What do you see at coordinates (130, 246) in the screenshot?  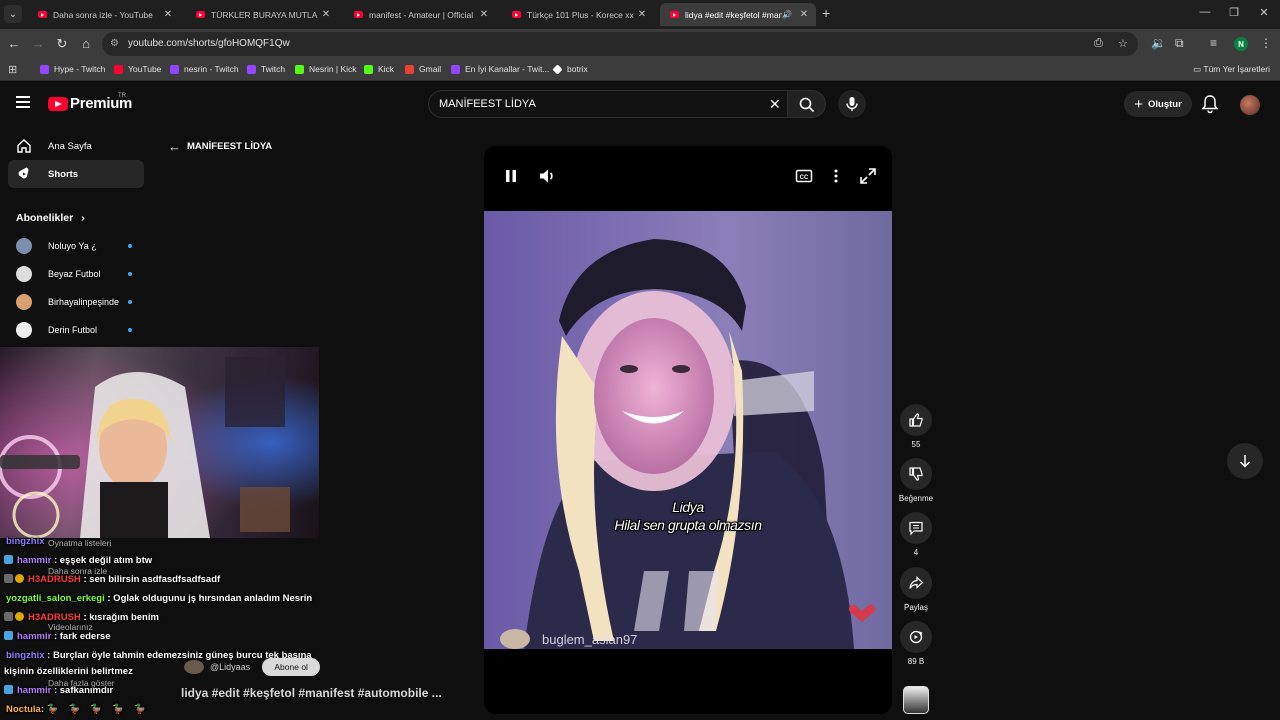 I see `new-content-dot` at bounding box center [130, 246].